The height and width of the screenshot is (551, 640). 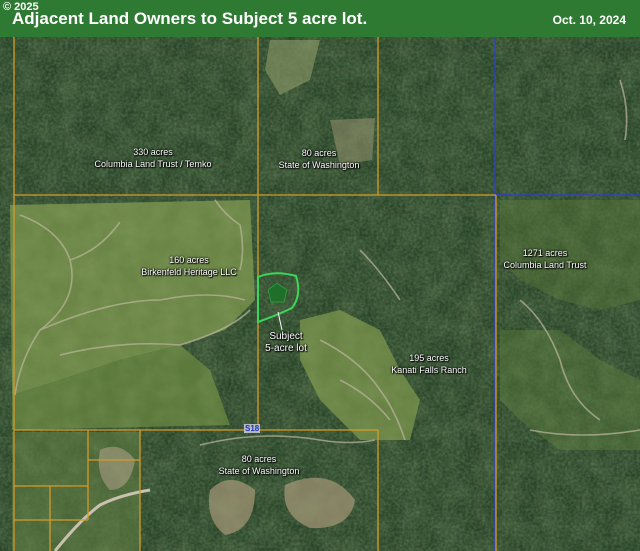 I want to click on parcel-label-state-north: 80 acres State of Washington, so click(x=319, y=159).